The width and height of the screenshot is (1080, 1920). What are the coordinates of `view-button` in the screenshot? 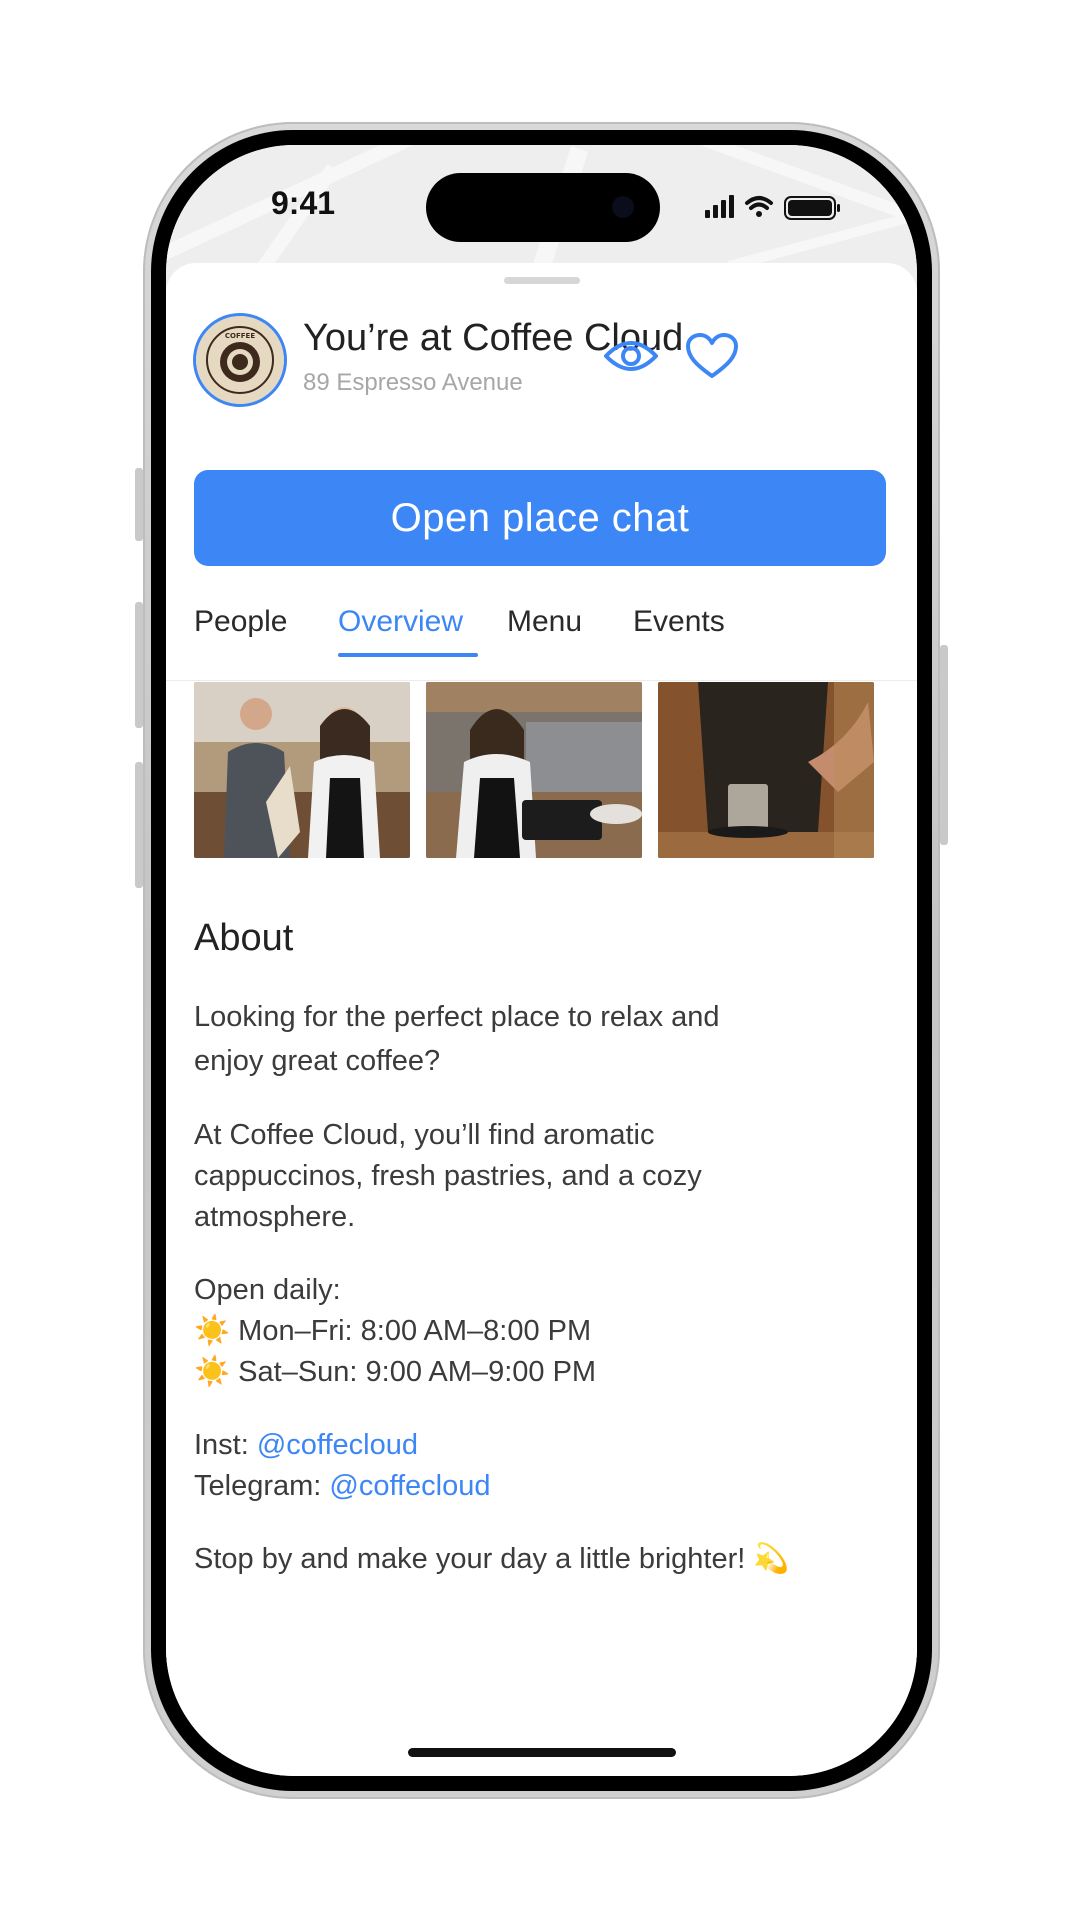 It's located at (631, 356).